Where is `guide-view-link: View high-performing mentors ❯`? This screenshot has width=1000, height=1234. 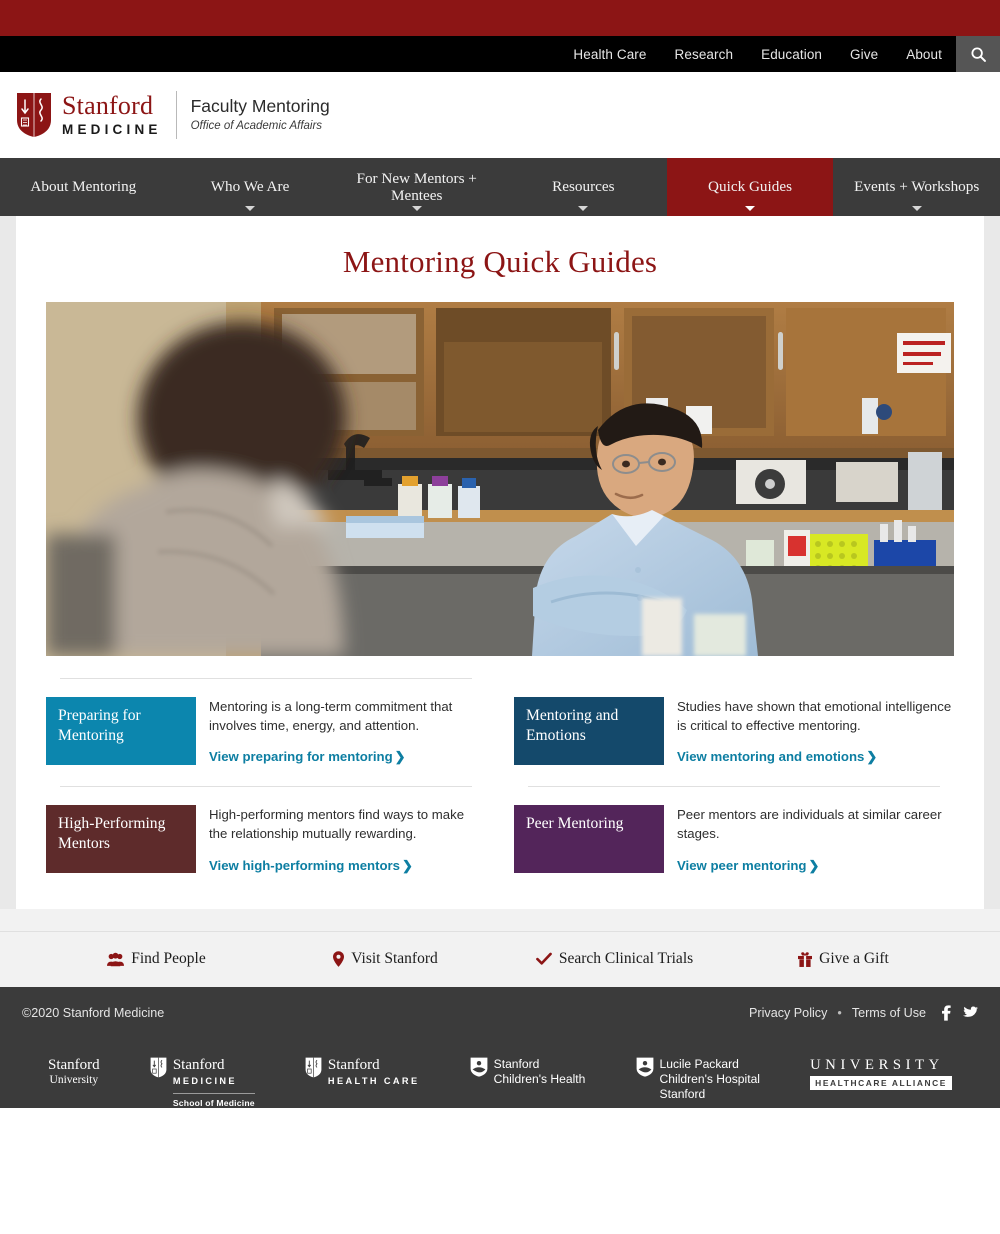 guide-view-link: View high-performing mentors ❯ is located at coordinates (311, 866).